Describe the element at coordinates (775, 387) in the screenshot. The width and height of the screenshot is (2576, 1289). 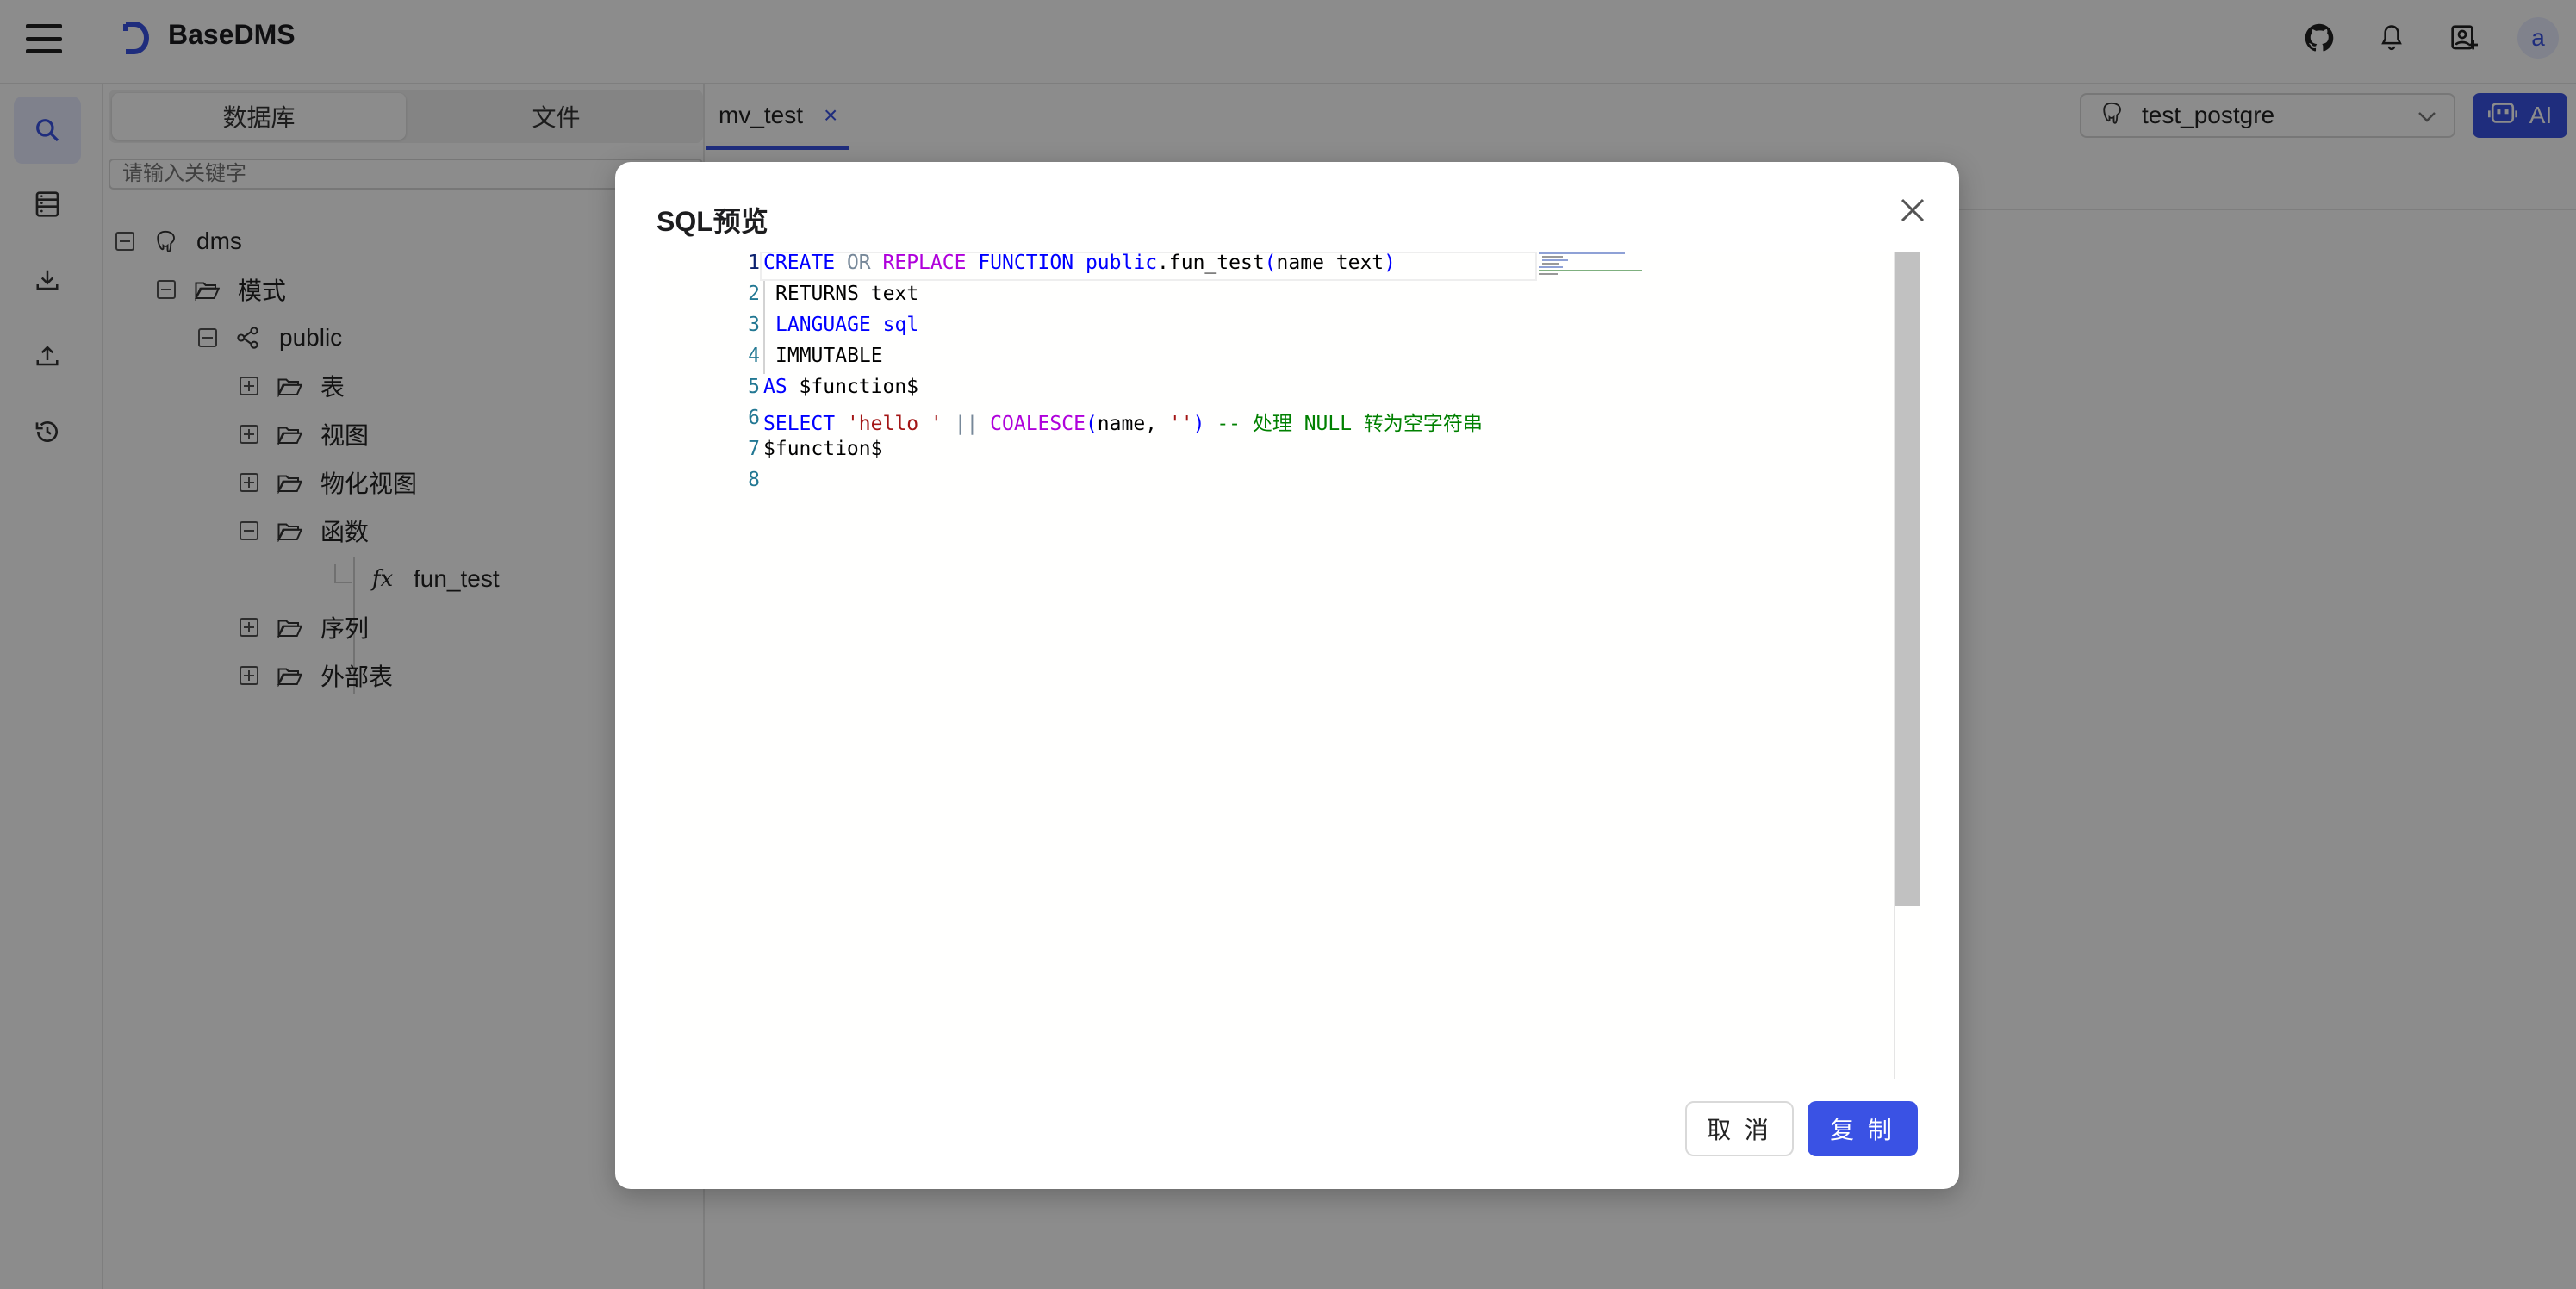
I see `kw-as: AS` at that location.